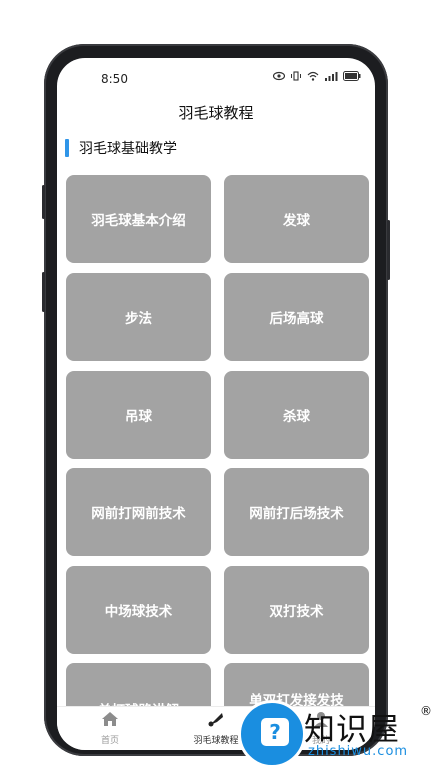 The image size is (432, 768). I want to click on battery-icon, so click(352, 76).